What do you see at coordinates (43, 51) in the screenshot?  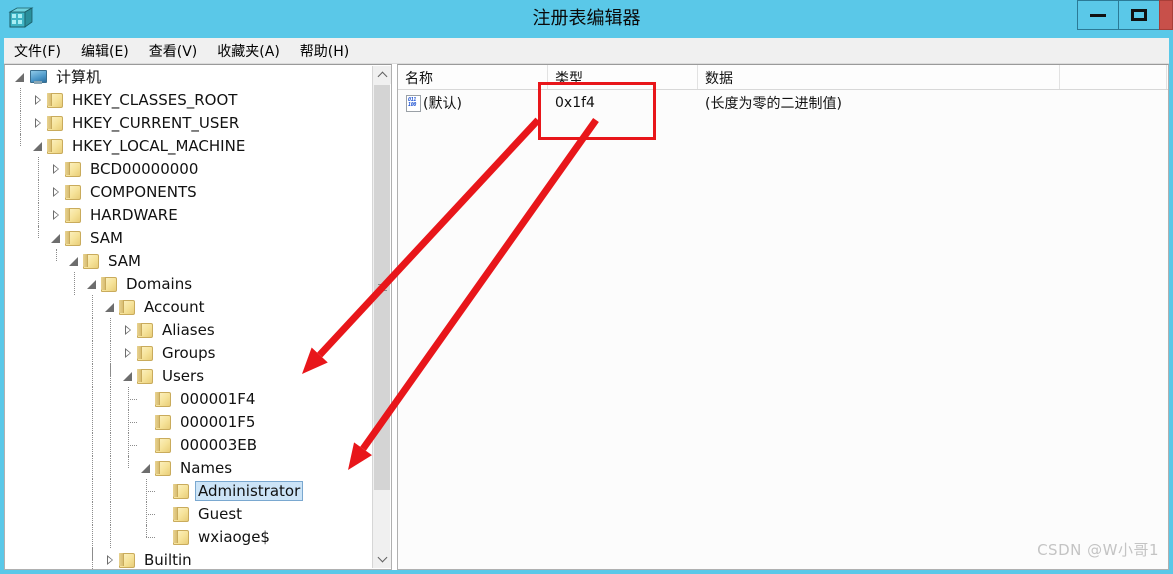 I see `menu-file: 文件(F)` at bounding box center [43, 51].